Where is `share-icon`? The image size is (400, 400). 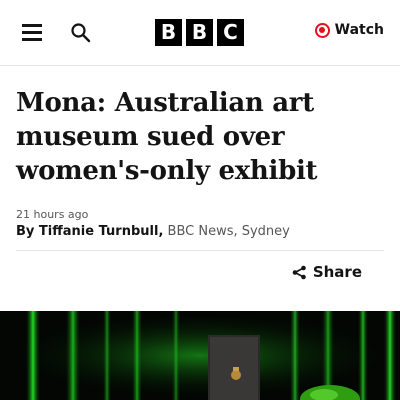
share-icon is located at coordinates (299, 272).